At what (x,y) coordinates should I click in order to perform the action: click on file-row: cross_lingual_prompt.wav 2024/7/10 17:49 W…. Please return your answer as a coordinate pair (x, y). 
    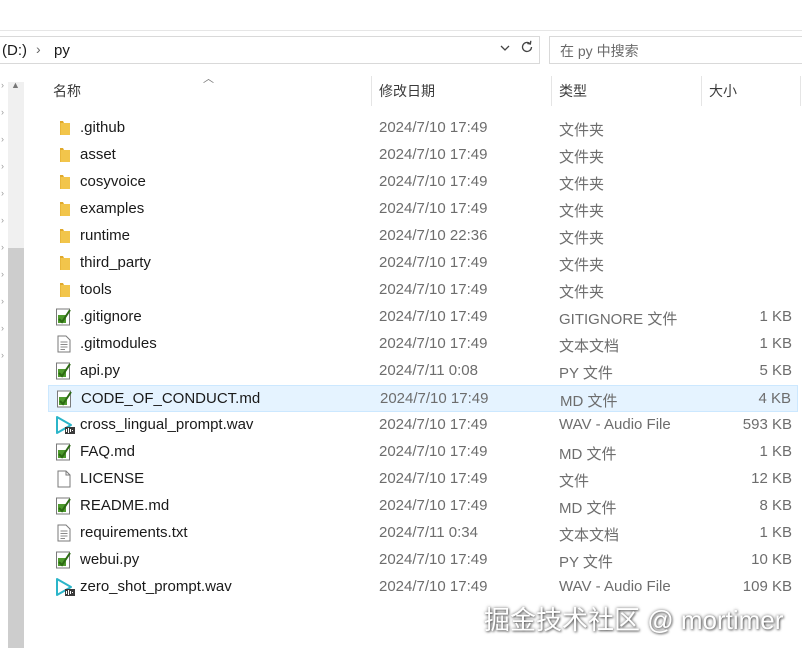
    Looking at the image, I should click on (423, 425).